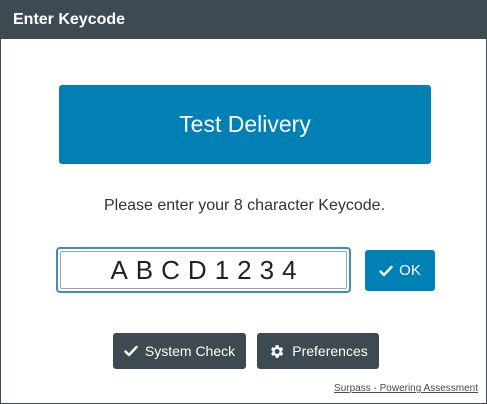  Describe the element at coordinates (406, 388) in the screenshot. I see `surpass-footer-link: Surpass - Powering Assessment` at that location.